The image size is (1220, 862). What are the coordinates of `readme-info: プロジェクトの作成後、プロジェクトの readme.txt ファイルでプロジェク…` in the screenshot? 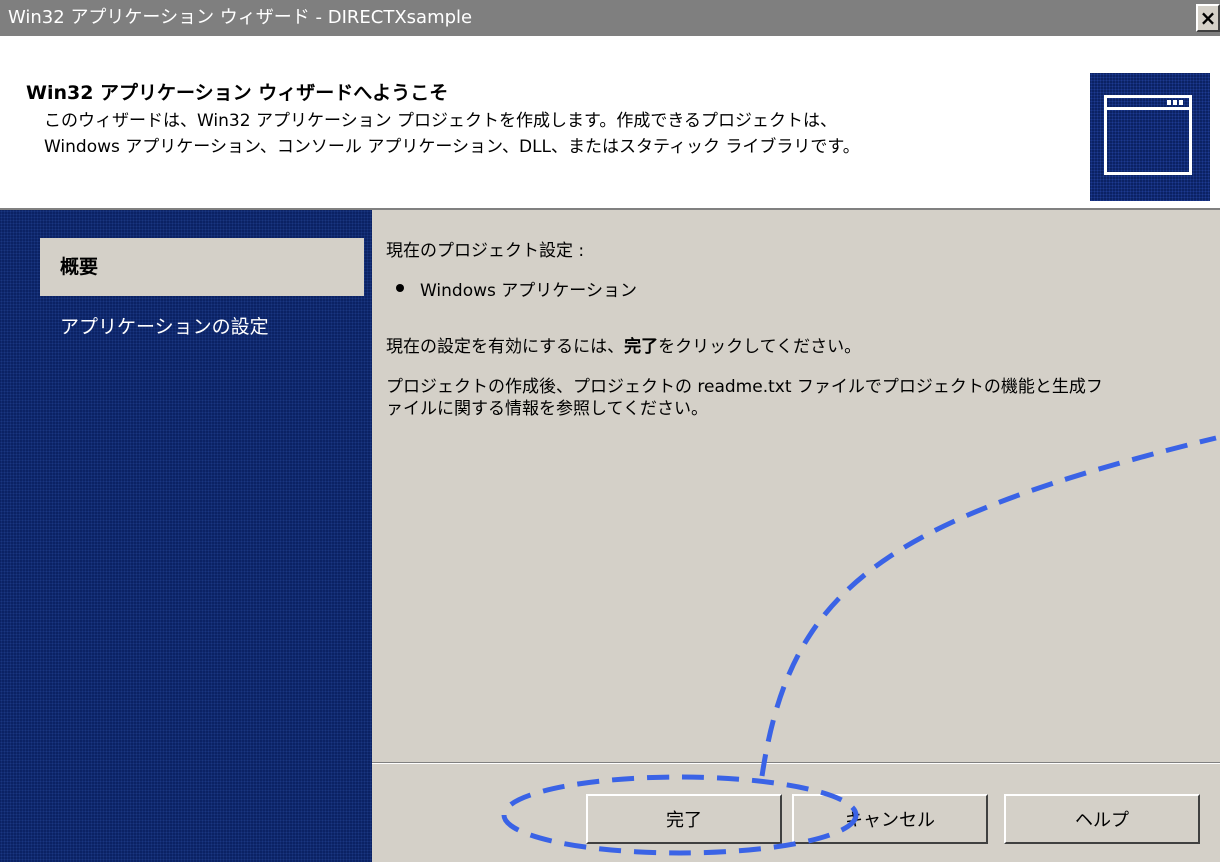 It's located at (744, 398).